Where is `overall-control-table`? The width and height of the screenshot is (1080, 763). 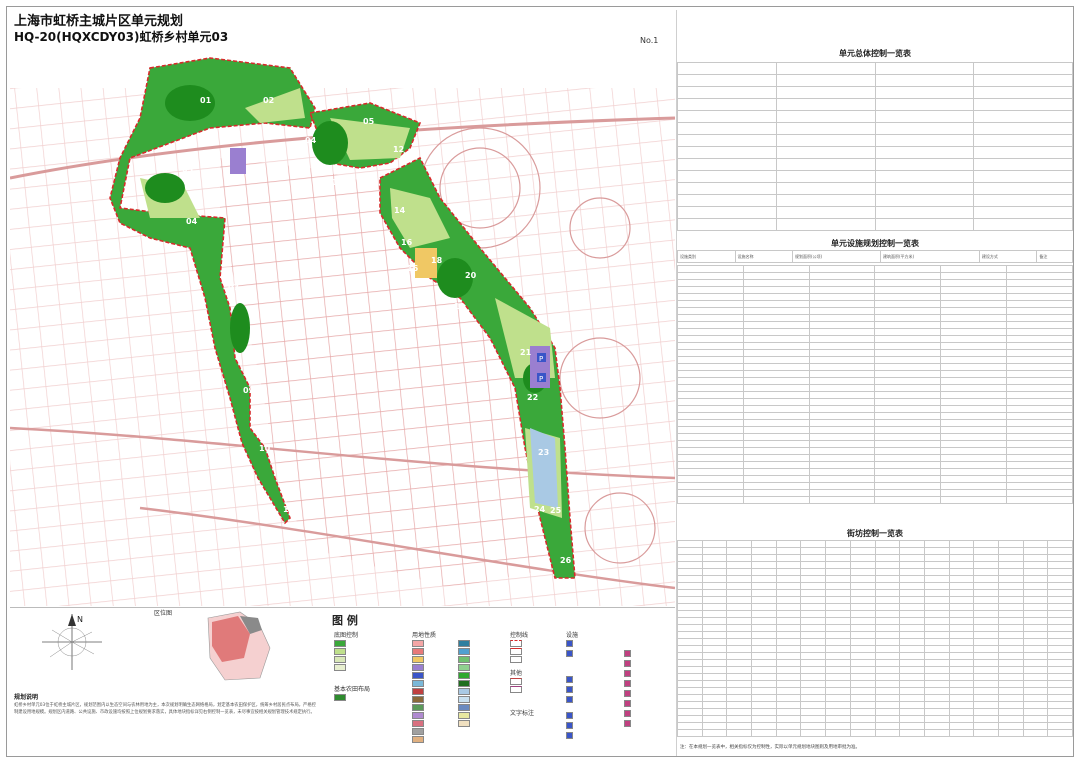 overall-control-table is located at coordinates (875, 146).